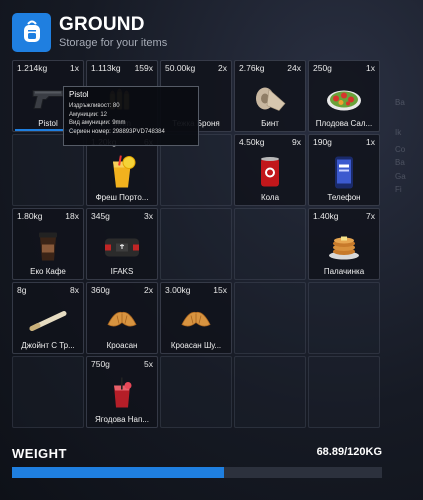 This screenshot has width=423, height=500. I want to click on background-text: Fi, so click(398, 189).